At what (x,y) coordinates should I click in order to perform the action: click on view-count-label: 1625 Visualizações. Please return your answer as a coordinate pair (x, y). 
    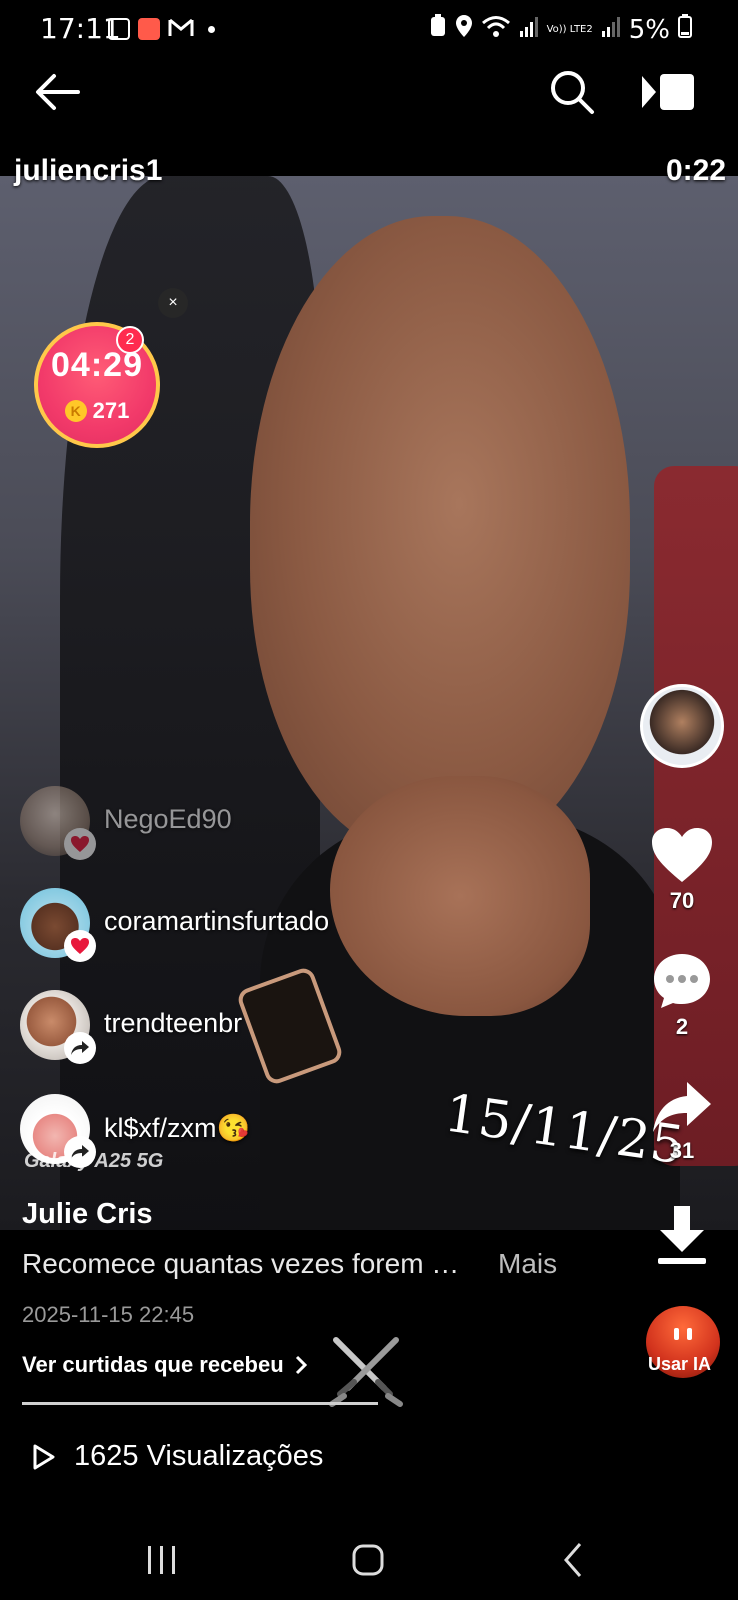
    Looking at the image, I should click on (199, 1456).